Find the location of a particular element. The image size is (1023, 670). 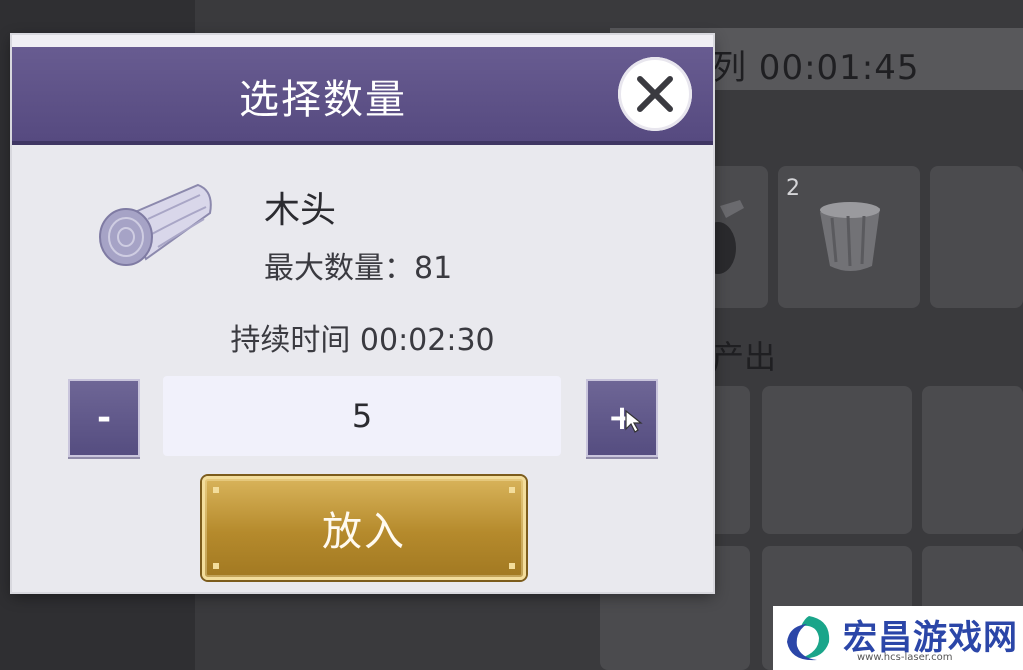

background-slot-count: 2 is located at coordinates (793, 188).